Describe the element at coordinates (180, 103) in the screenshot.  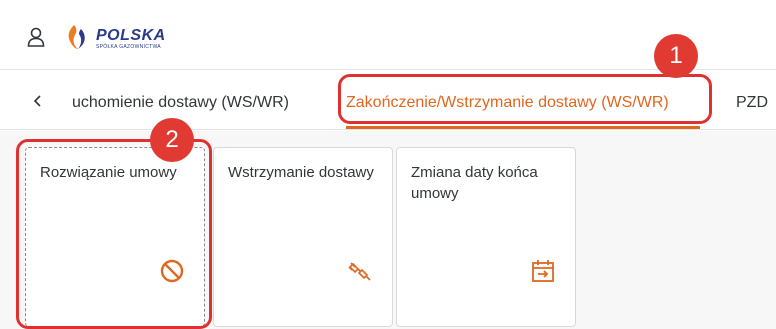
I see `tab-uruchomienie-dostawy: uchomienie dostawy (WS/WR)` at that location.